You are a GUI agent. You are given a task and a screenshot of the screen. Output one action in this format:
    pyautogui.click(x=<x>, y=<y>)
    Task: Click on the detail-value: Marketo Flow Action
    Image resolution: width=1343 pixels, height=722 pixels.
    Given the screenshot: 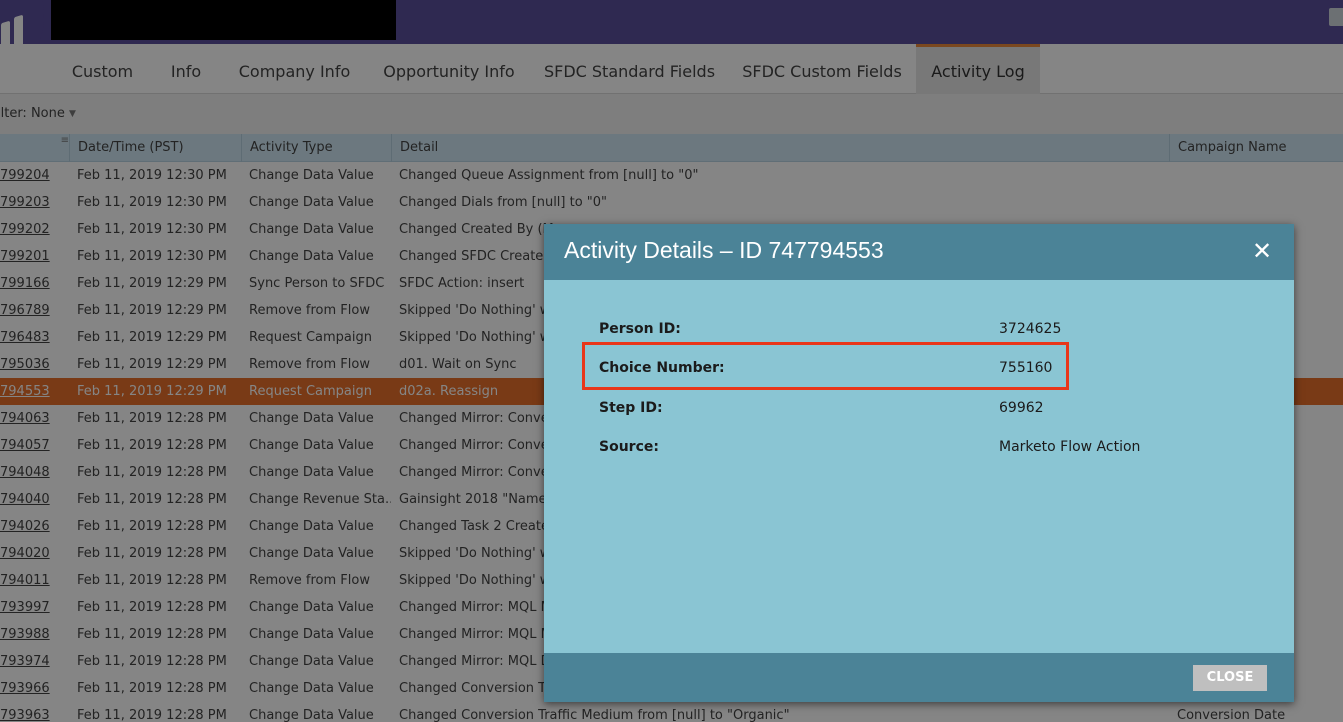 What is the action you would take?
    pyautogui.click(x=1070, y=447)
    